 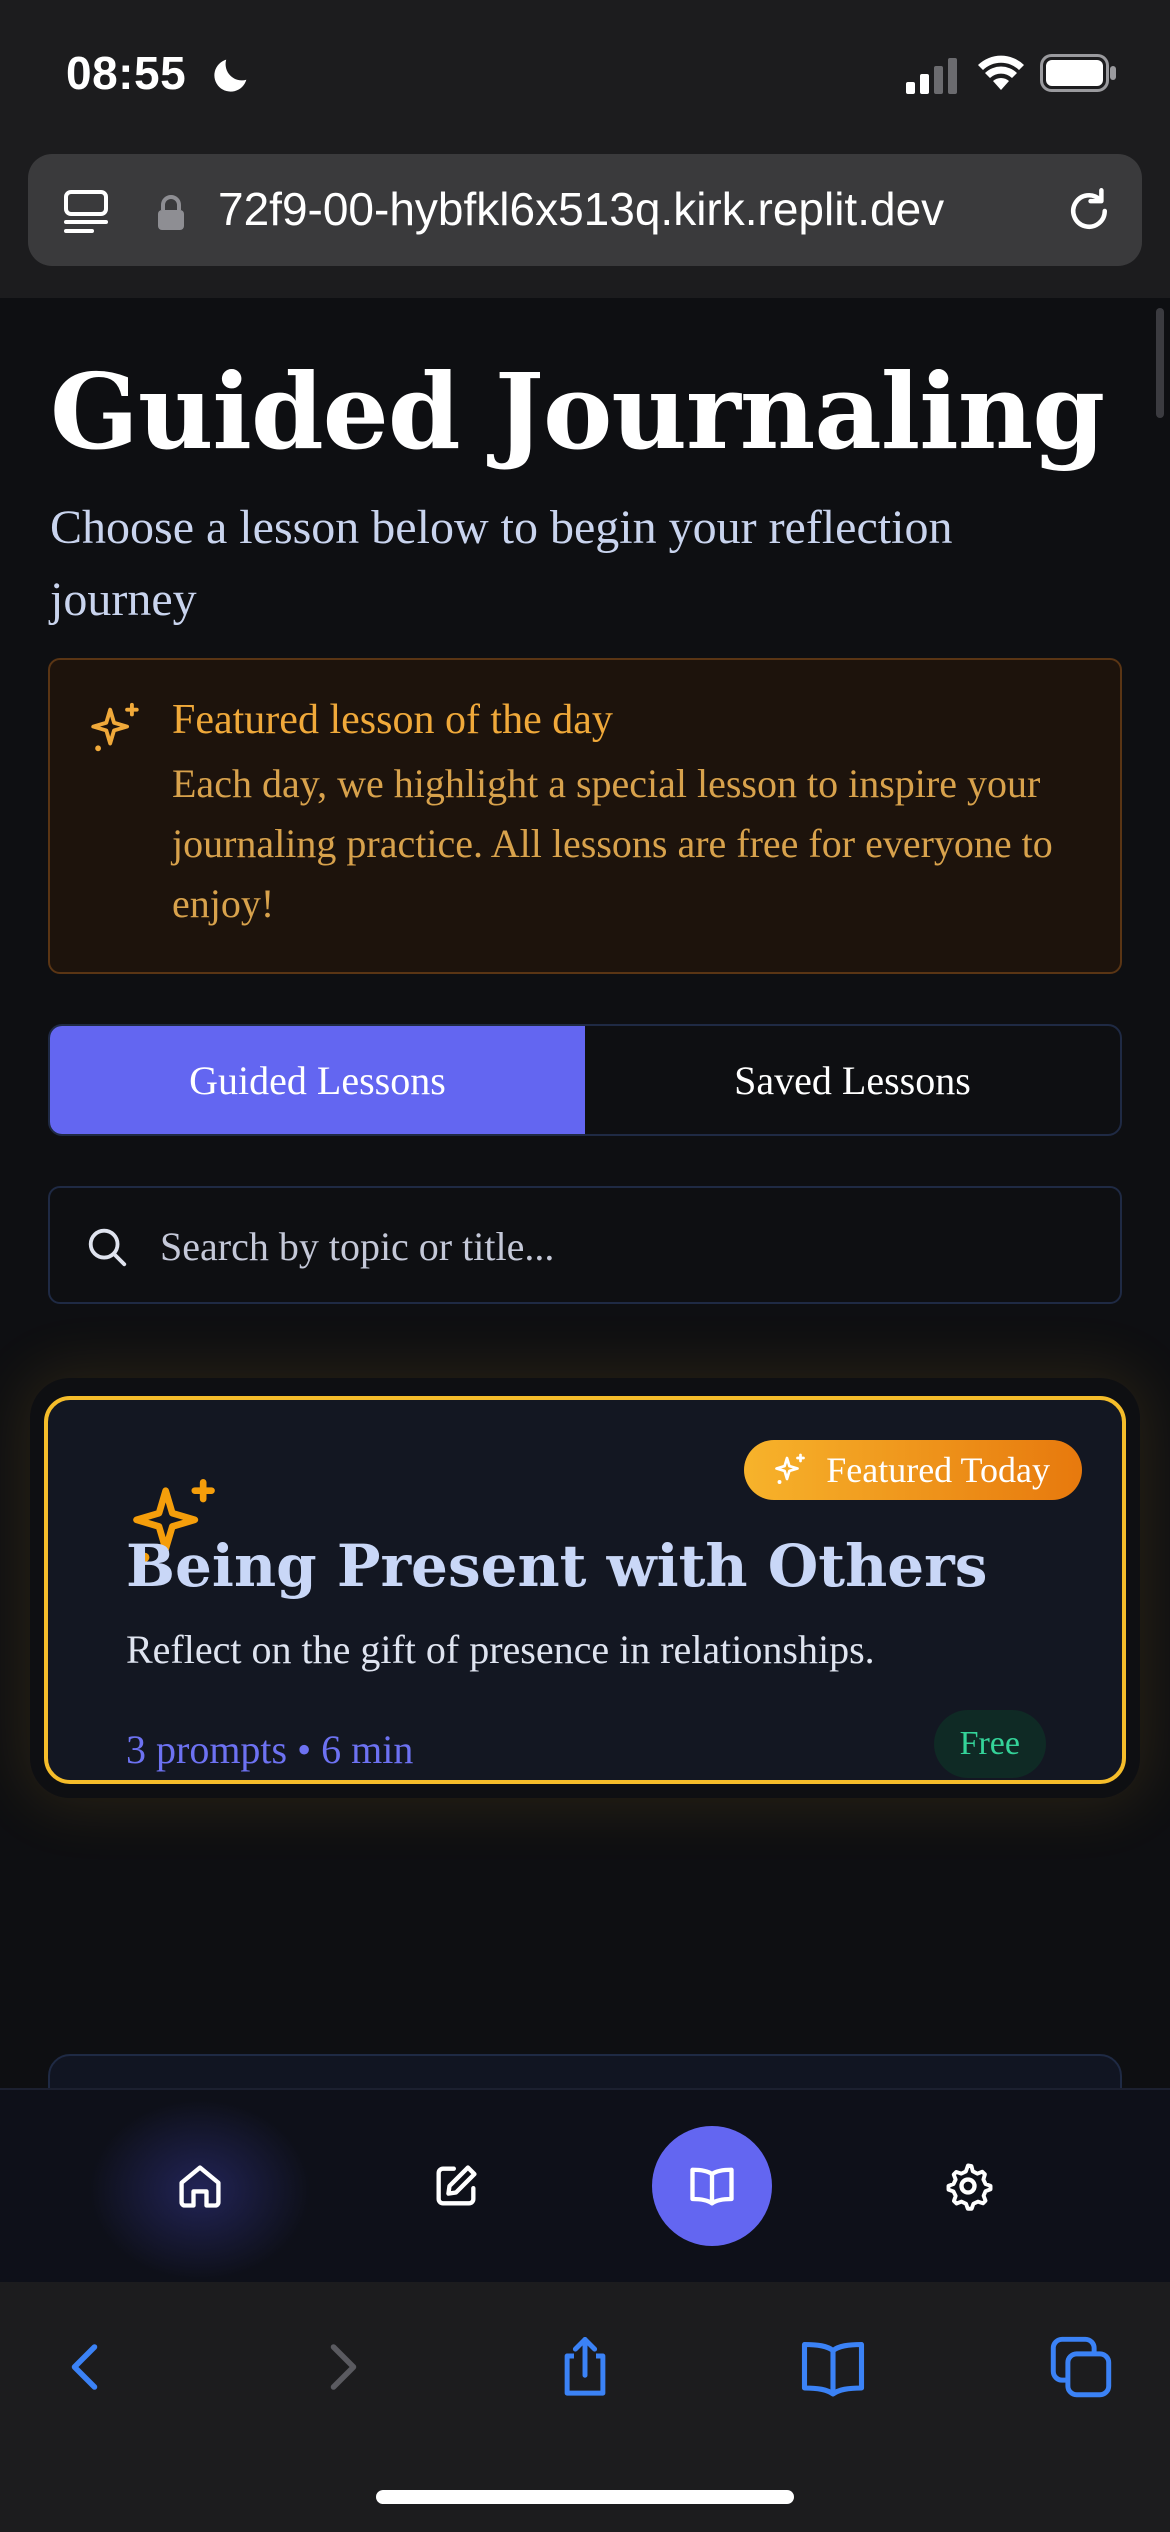 I want to click on status-time: 08:55, so click(x=126, y=73).